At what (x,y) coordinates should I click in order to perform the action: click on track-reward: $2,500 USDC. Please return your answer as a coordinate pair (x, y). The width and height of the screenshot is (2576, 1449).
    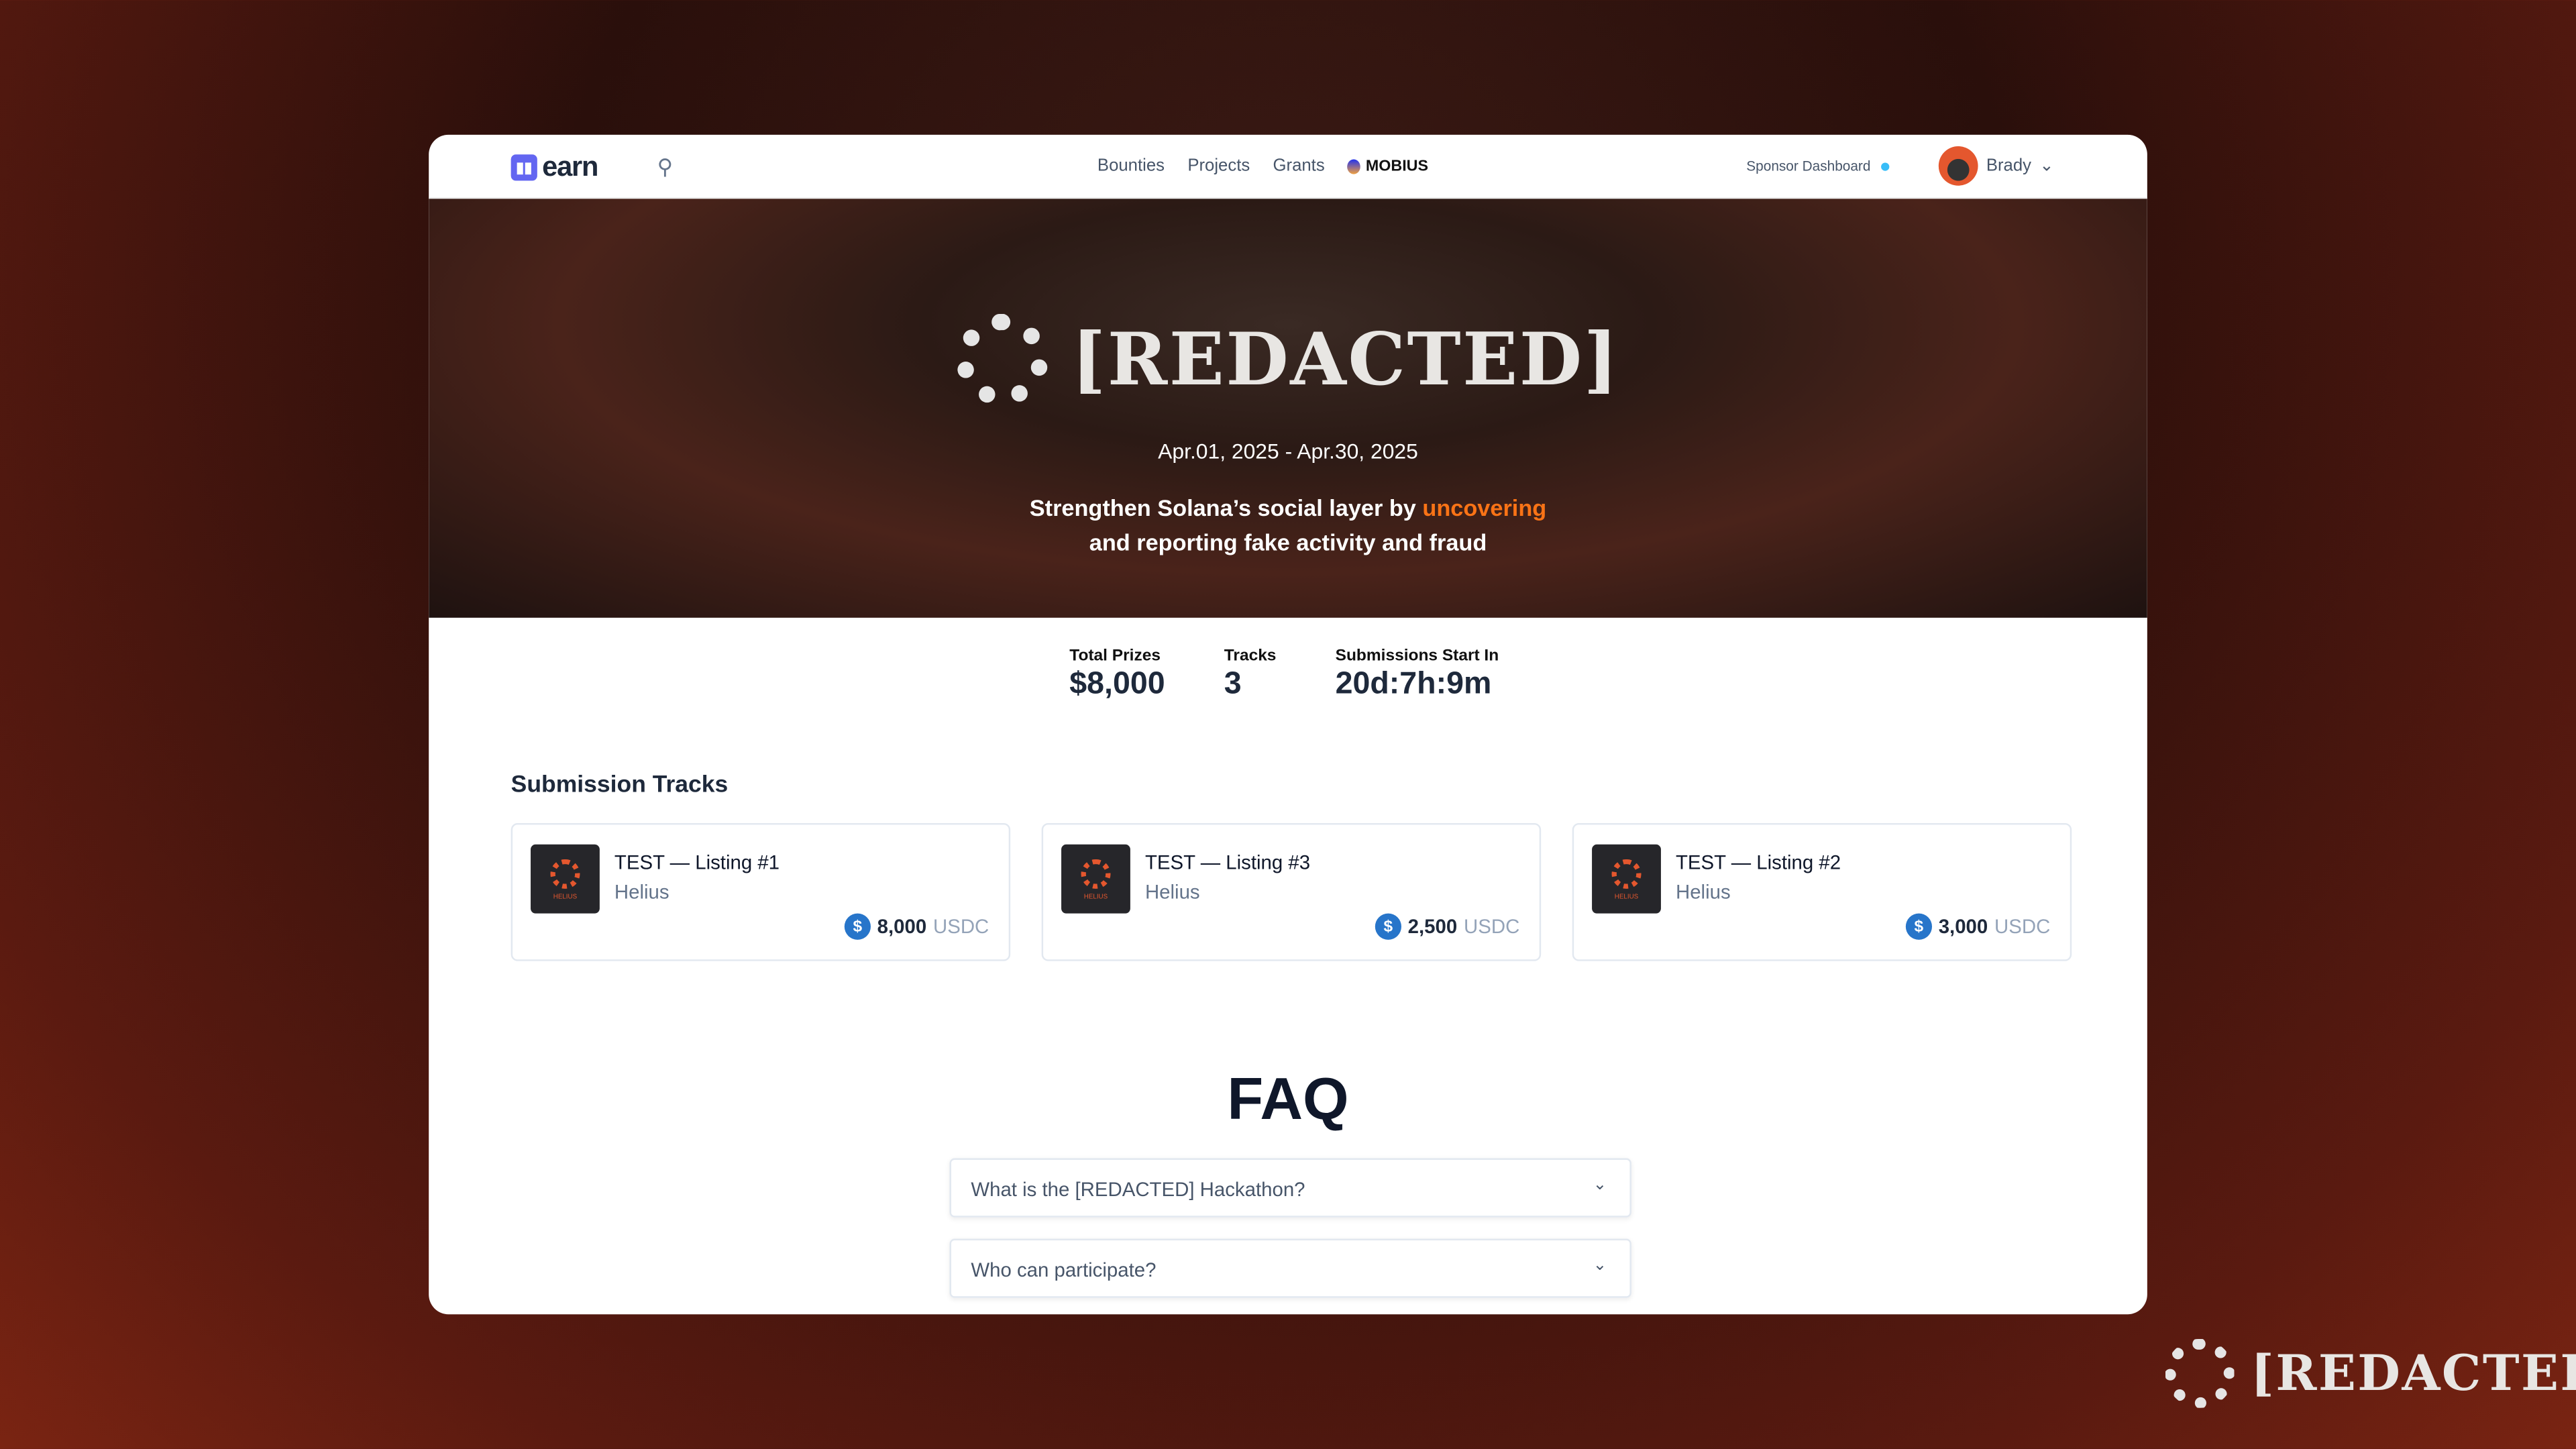
    Looking at the image, I should click on (1447, 926).